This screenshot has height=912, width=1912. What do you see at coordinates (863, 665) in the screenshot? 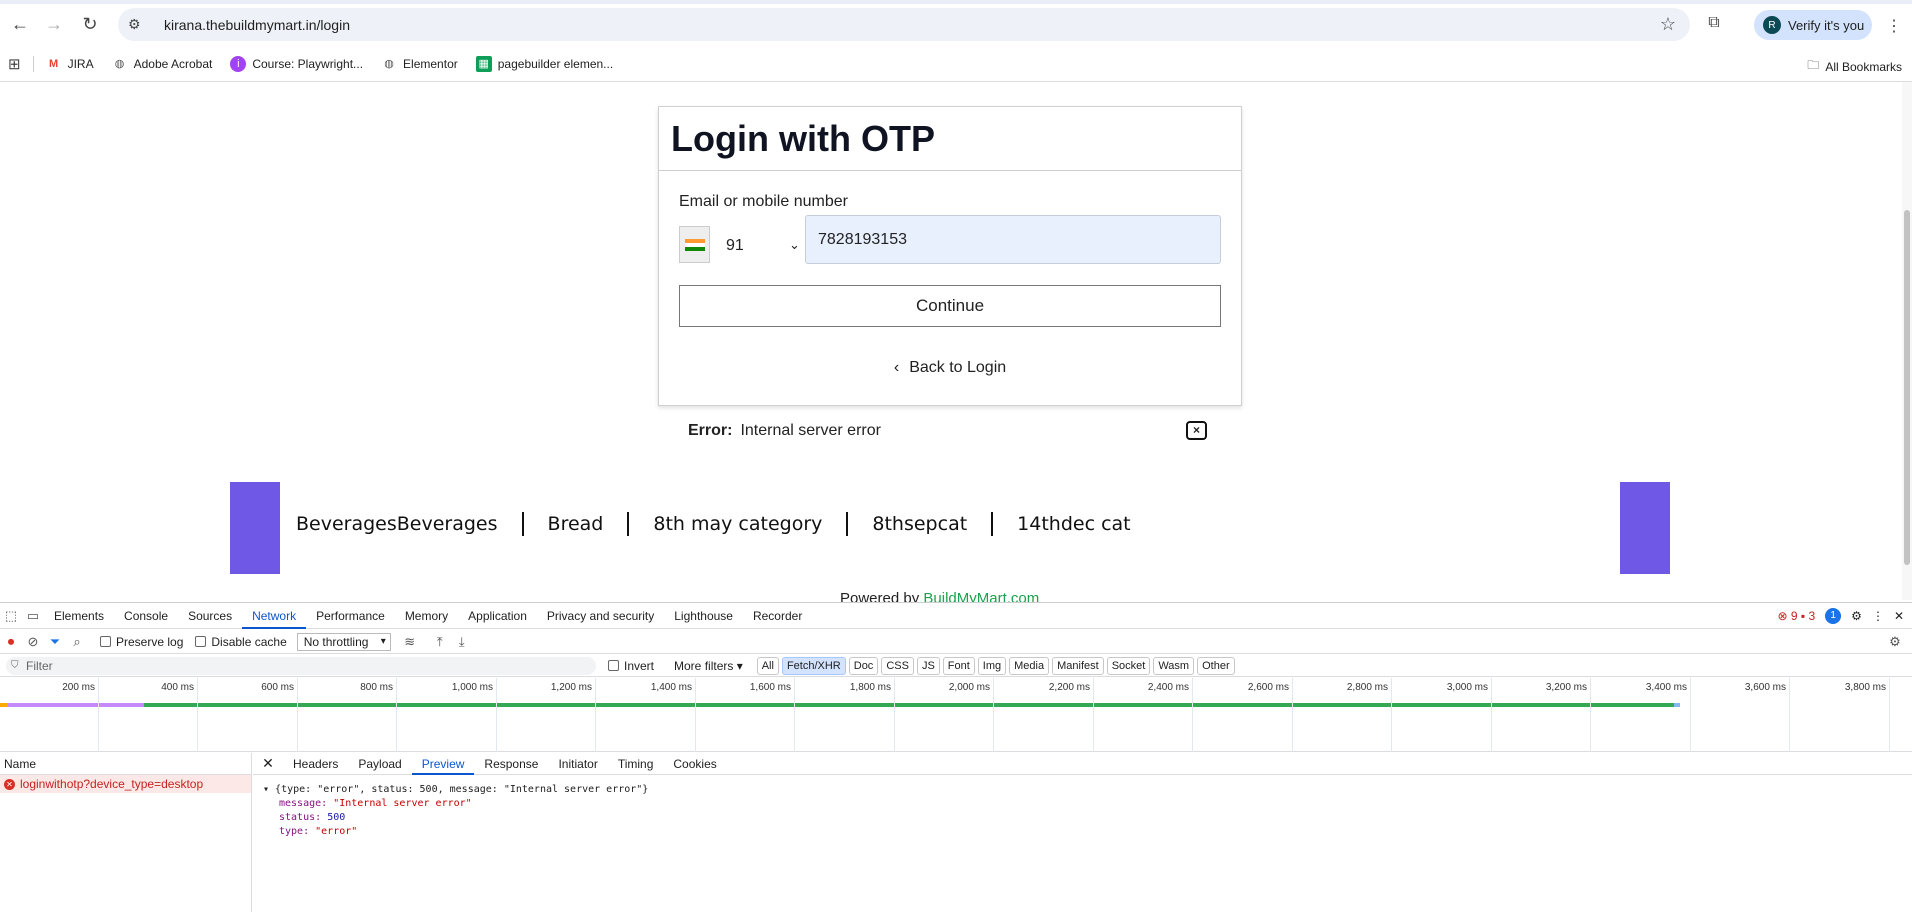
I see `filter-doc: Doc` at bounding box center [863, 665].